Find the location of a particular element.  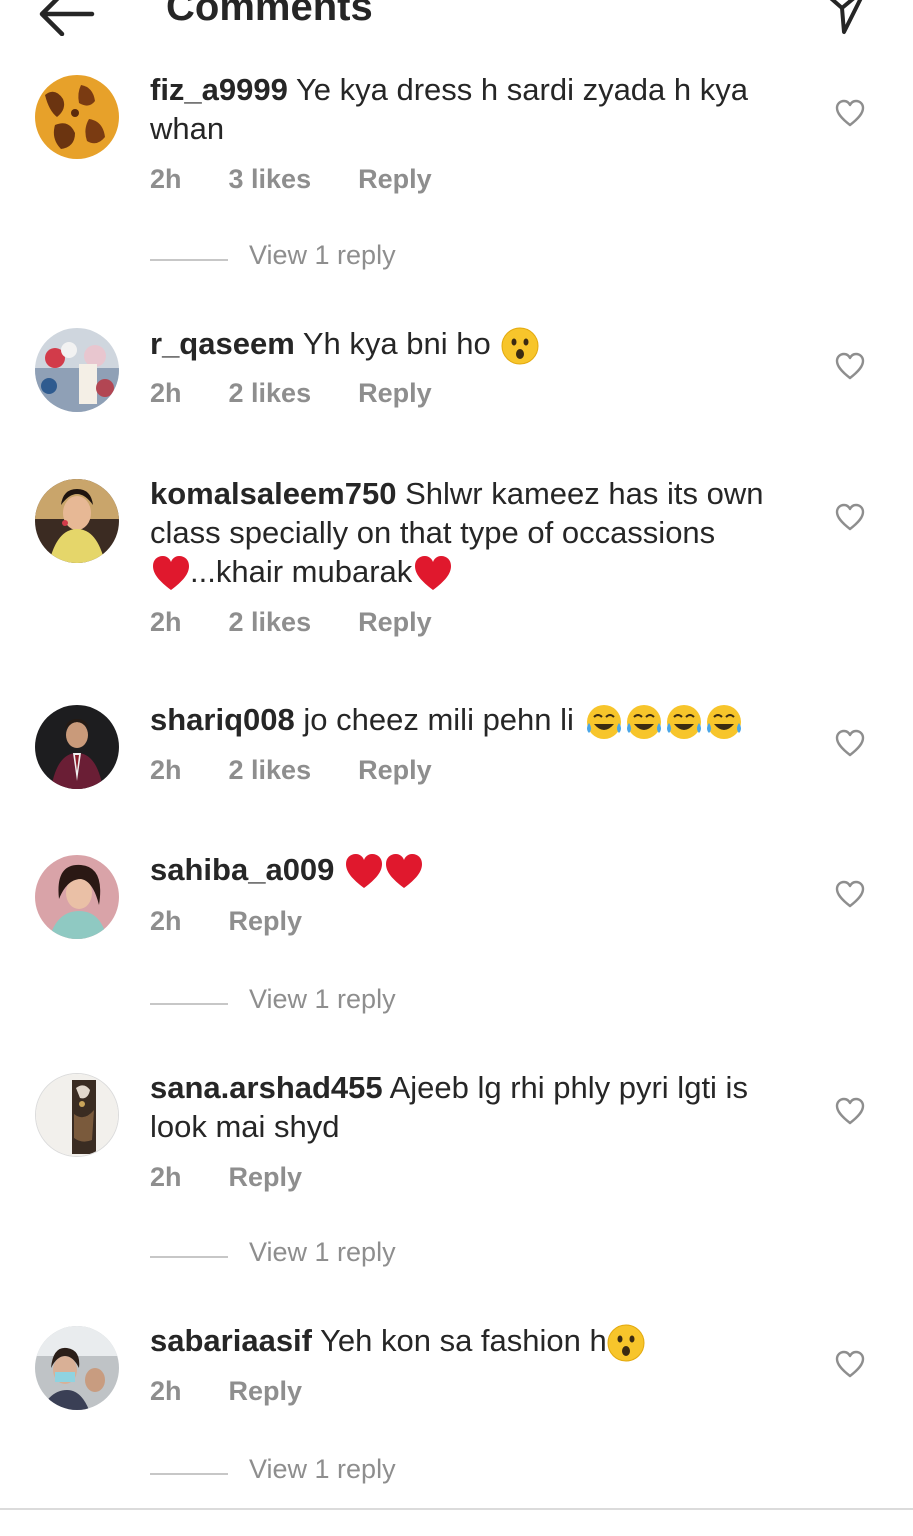

comment-body: shariq008 jo cheez mili pehn li is located at coordinates (480, 720).